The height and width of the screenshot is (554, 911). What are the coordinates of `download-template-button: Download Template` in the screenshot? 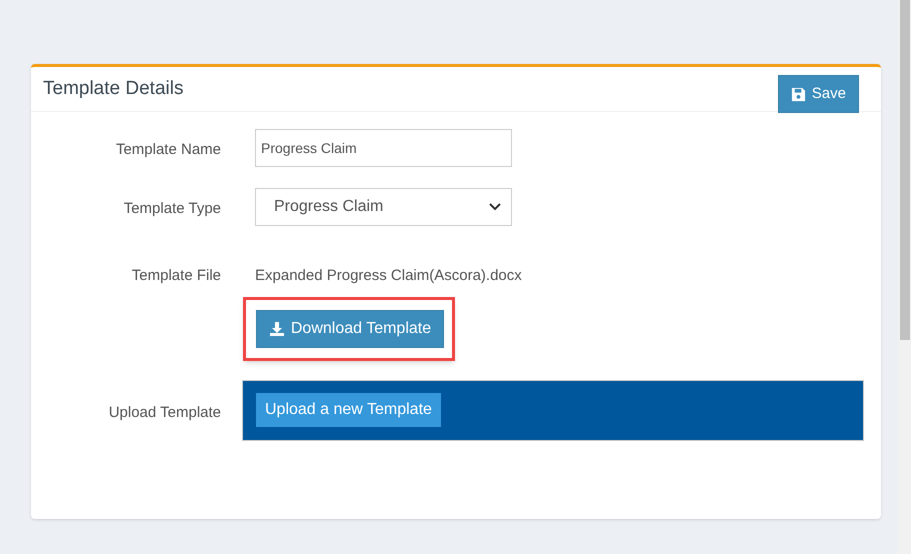 It's located at (350, 329).